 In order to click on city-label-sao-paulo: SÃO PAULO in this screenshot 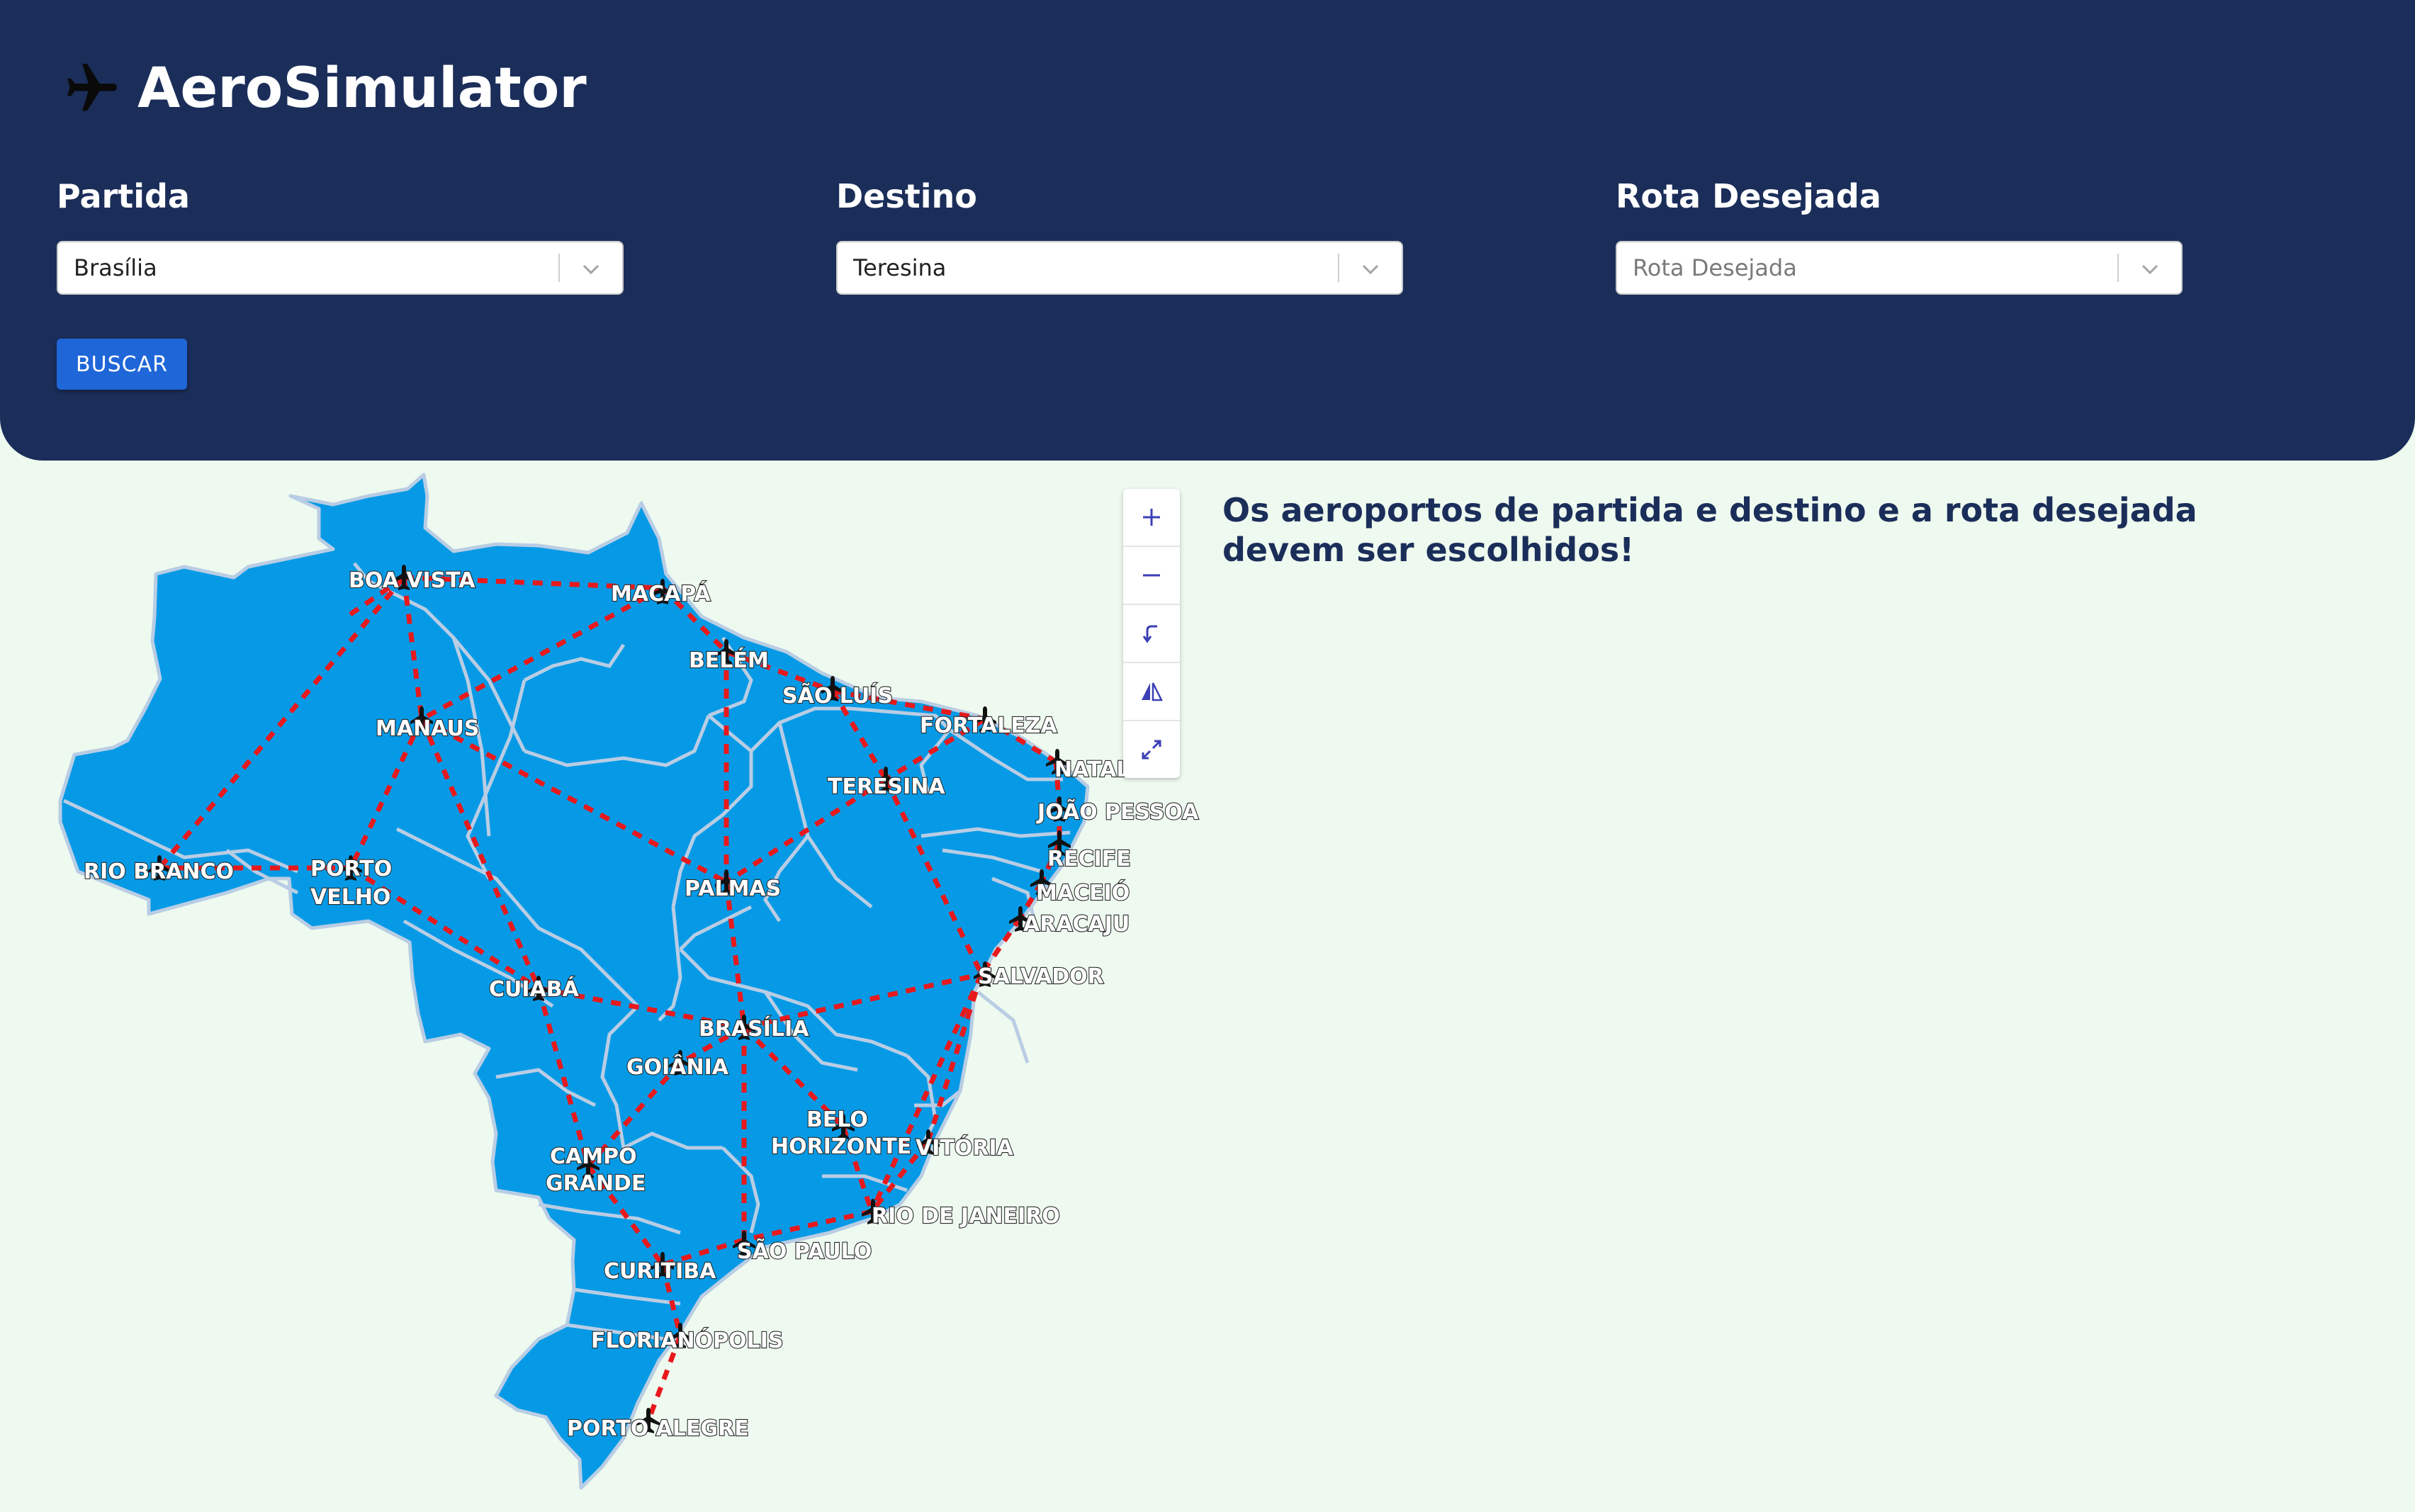, I will do `click(804, 1251)`.